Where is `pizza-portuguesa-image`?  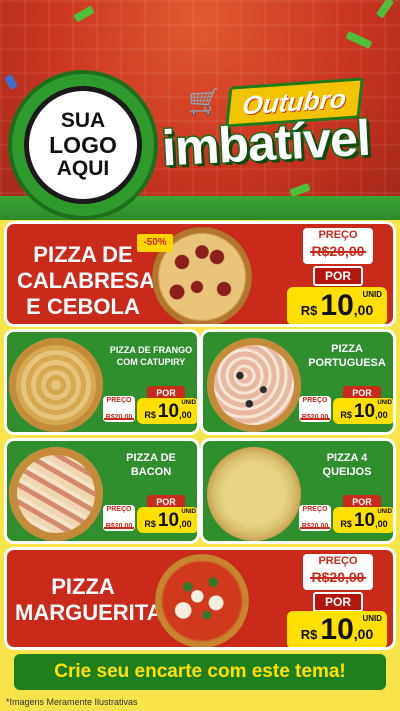 pizza-portuguesa-image is located at coordinates (254, 385).